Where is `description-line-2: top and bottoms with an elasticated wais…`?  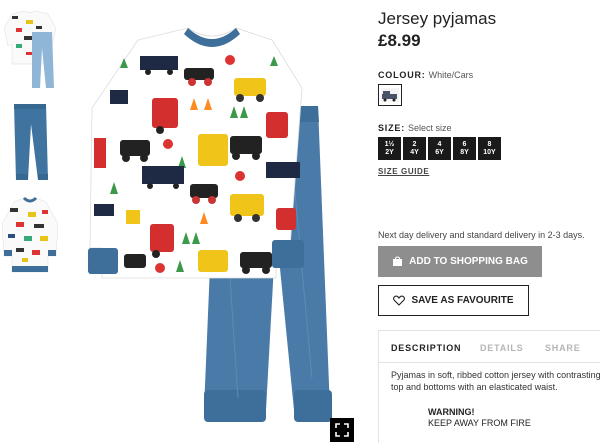
description-line-2: top and bottoms with an elasticated wais… is located at coordinates (474, 387).